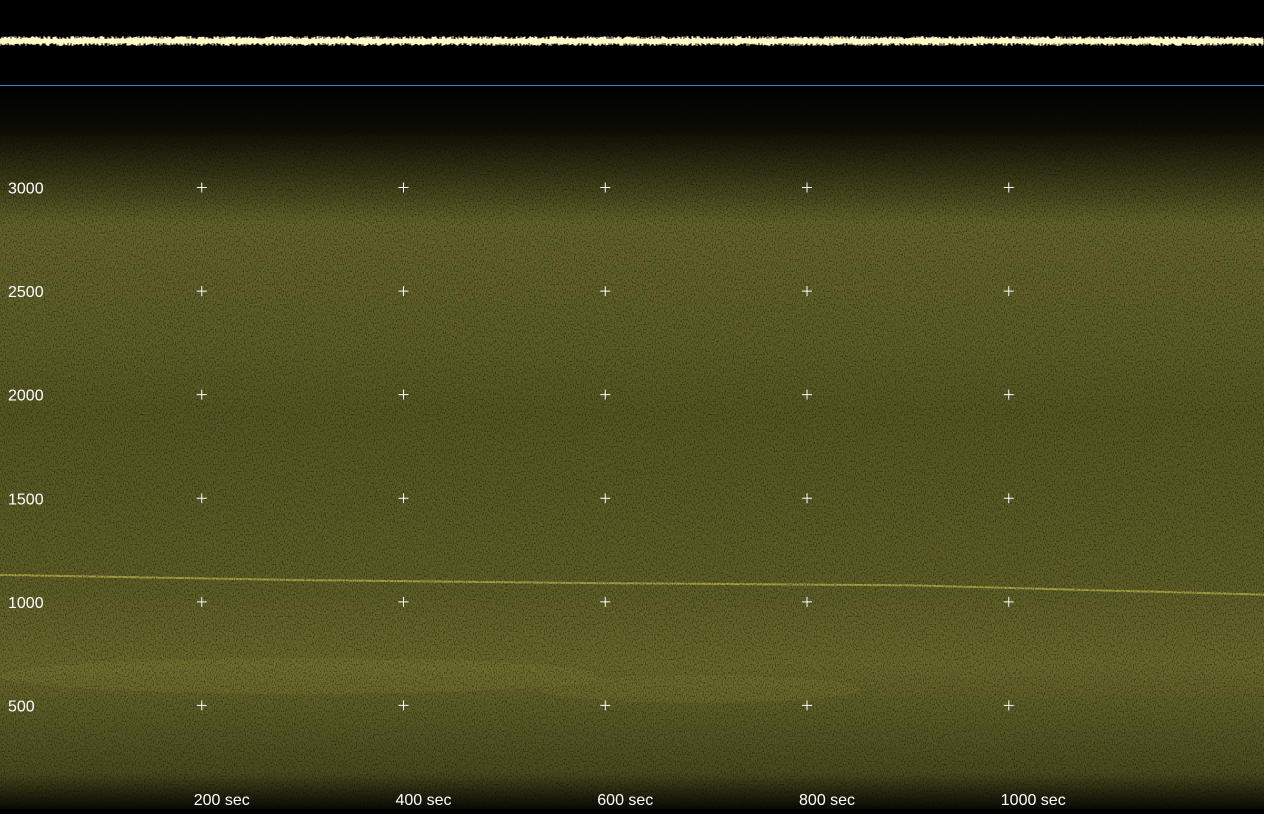 This screenshot has width=1264, height=814. I want to click on y-tick-label: 3000, so click(26, 189).